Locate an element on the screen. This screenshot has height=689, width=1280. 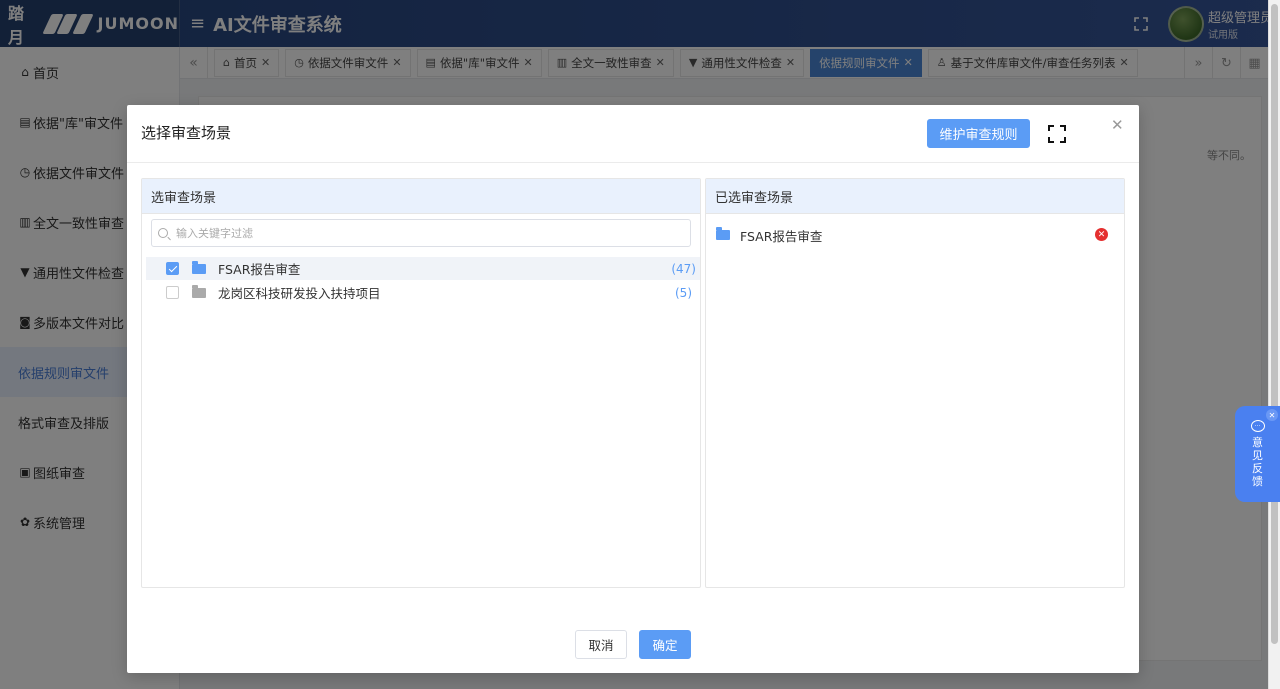
tree-node: 龙岗区科技研发投入扶持项目 (5) is located at coordinates (423, 292).